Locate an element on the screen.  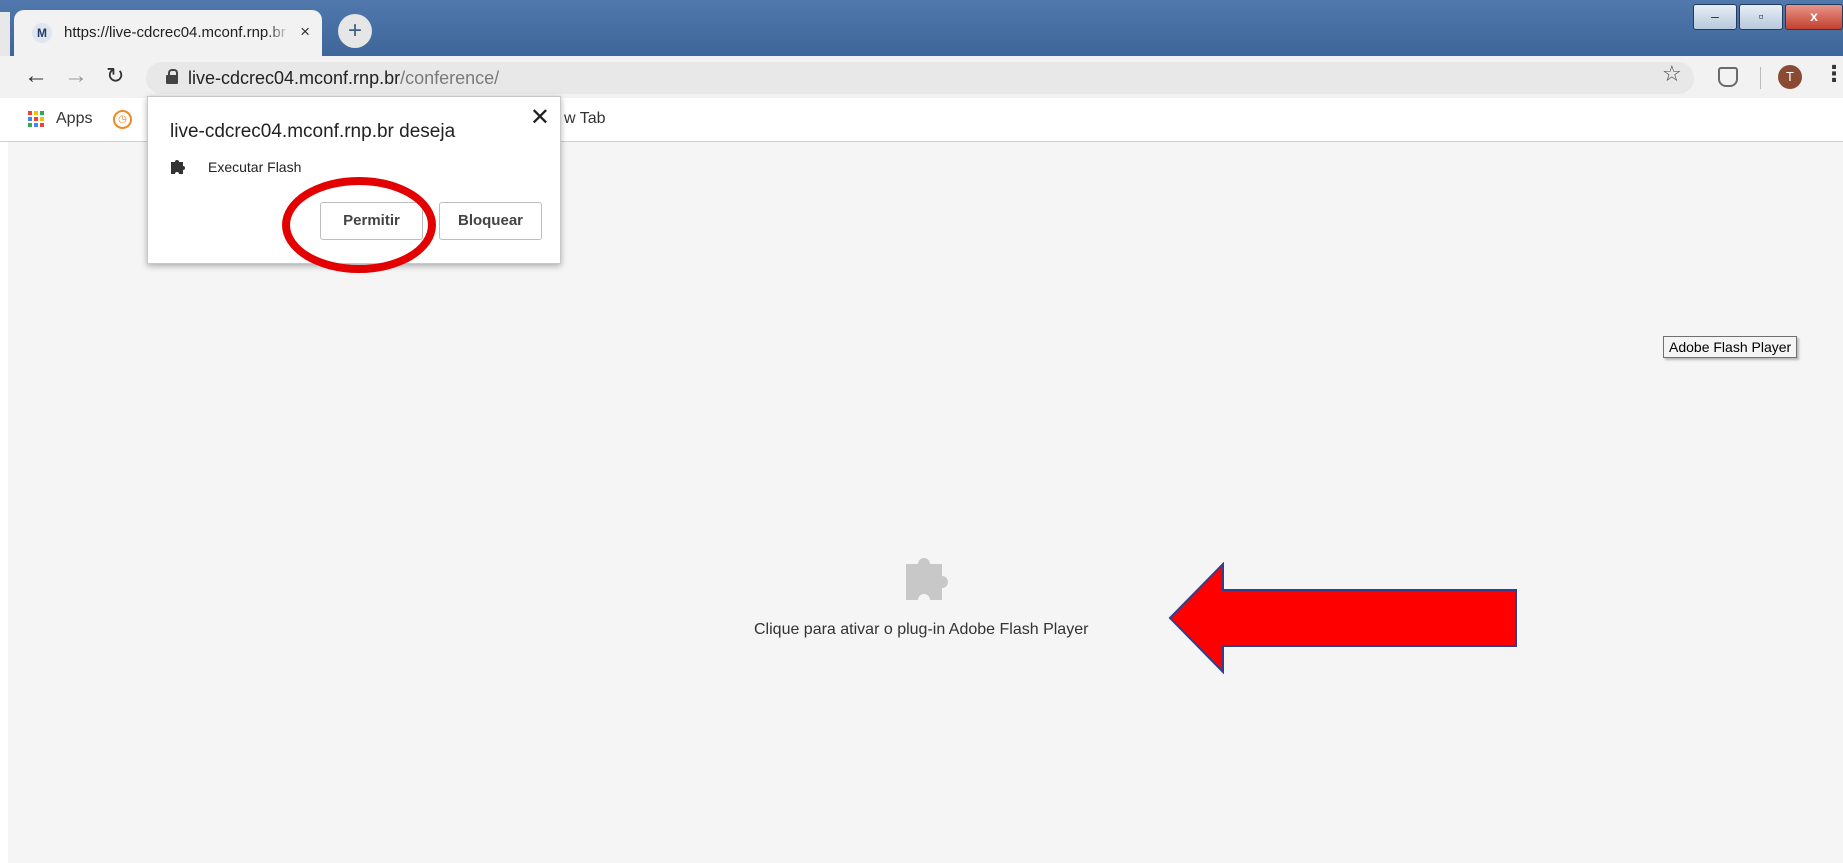
popup-close-button: ✕ is located at coordinates (540, 117).